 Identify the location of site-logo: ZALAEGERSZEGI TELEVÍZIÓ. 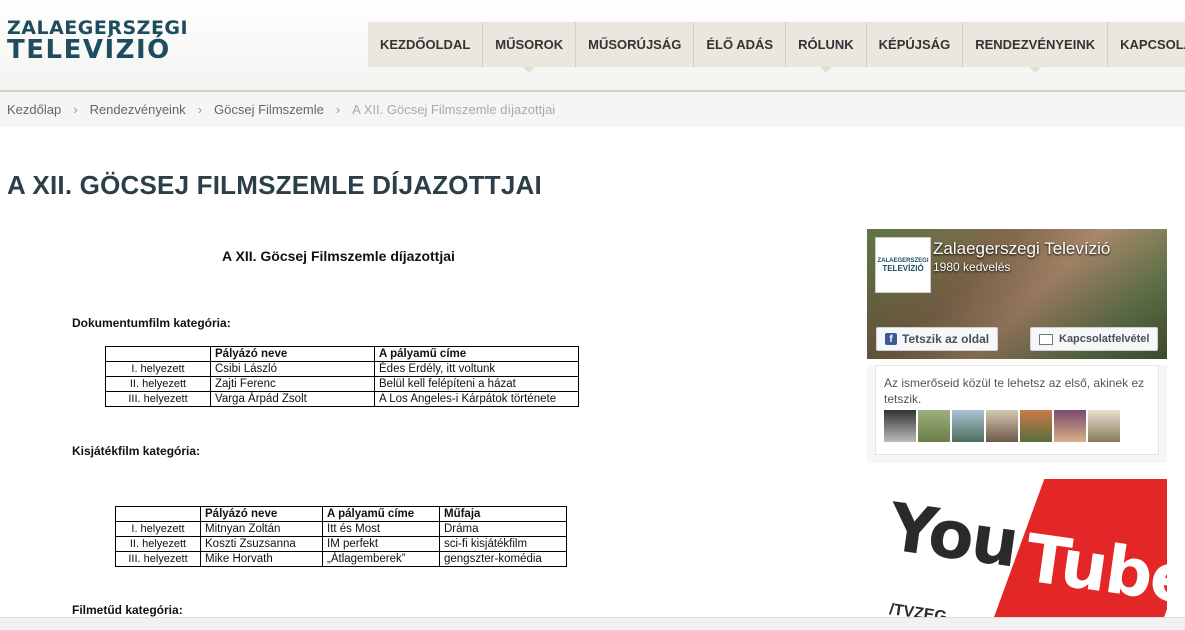
(97, 41).